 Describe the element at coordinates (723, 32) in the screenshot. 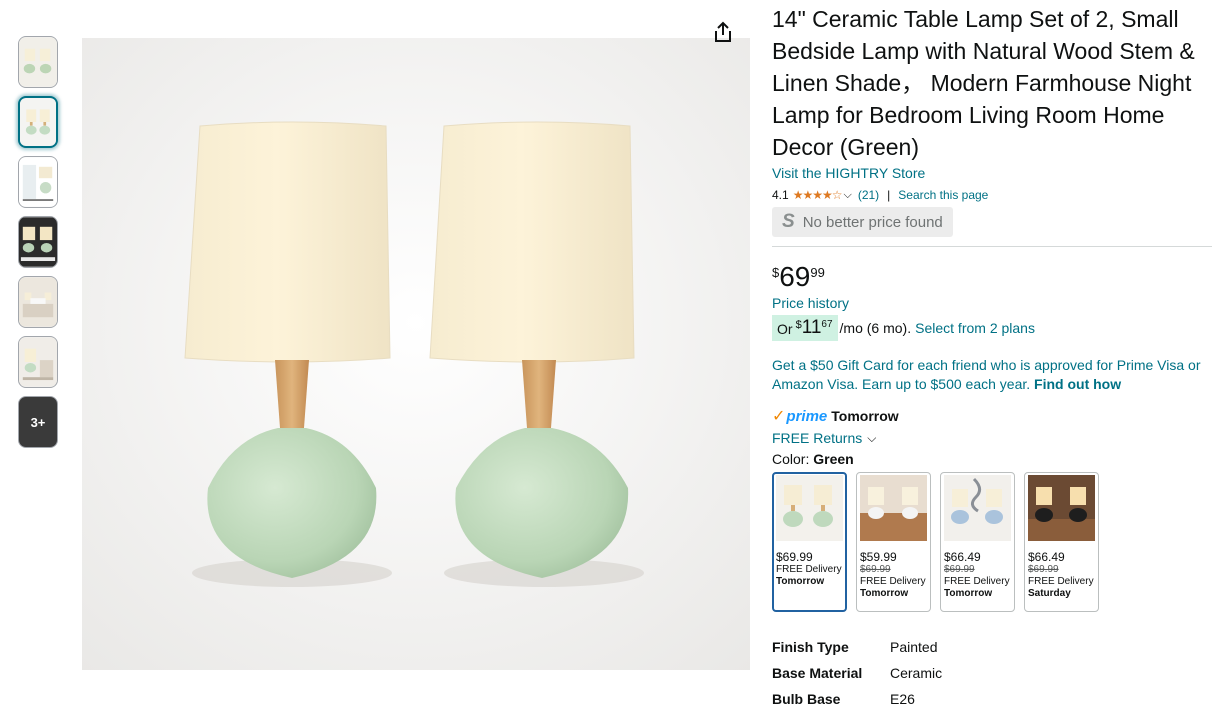

I see `share-icon` at that location.